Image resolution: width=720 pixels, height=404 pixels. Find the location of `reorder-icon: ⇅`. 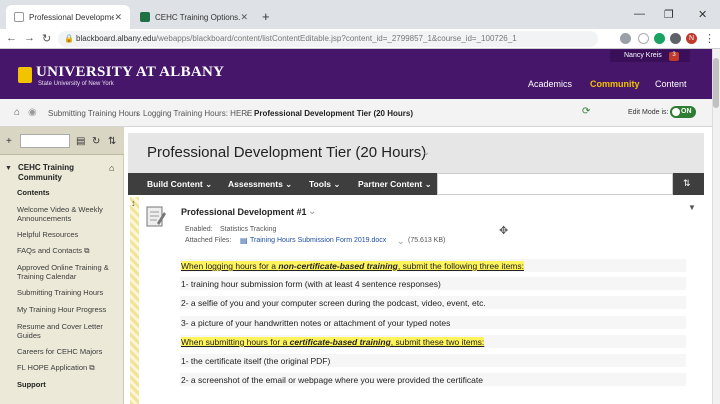

reorder-icon: ⇅ is located at coordinates (112, 141).